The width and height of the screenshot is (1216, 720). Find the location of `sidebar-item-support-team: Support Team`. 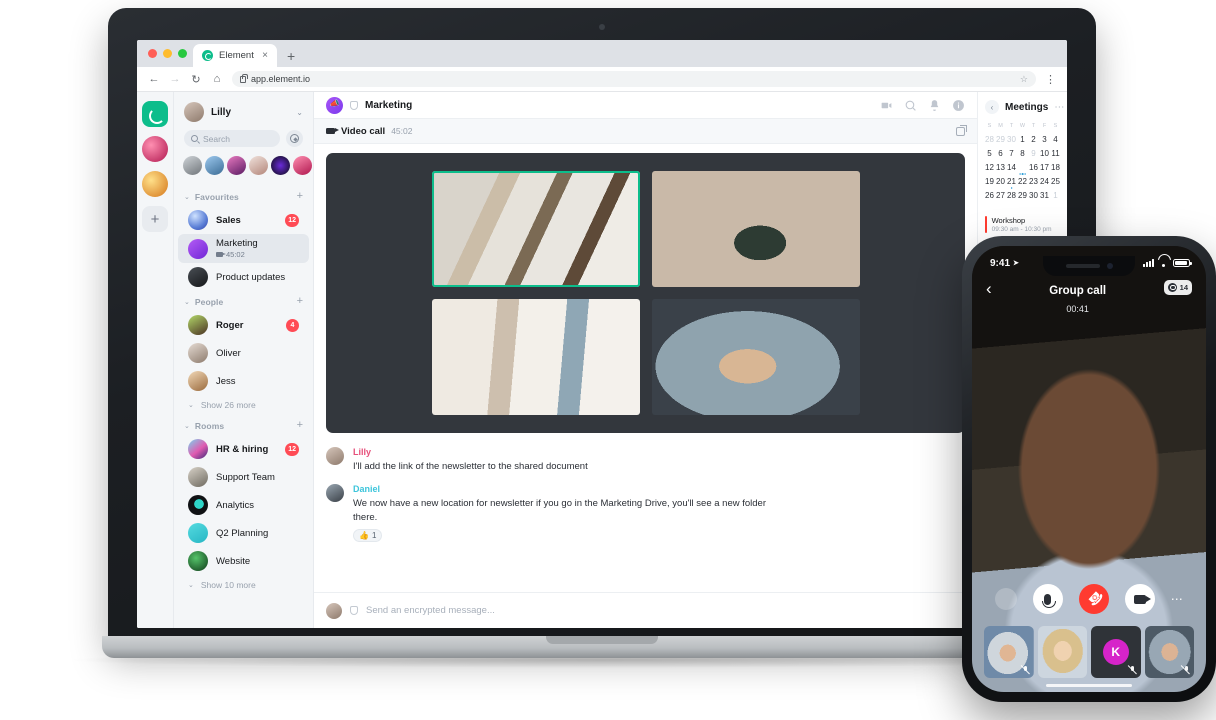

sidebar-item-support-team: Support Team is located at coordinates (243, 477).